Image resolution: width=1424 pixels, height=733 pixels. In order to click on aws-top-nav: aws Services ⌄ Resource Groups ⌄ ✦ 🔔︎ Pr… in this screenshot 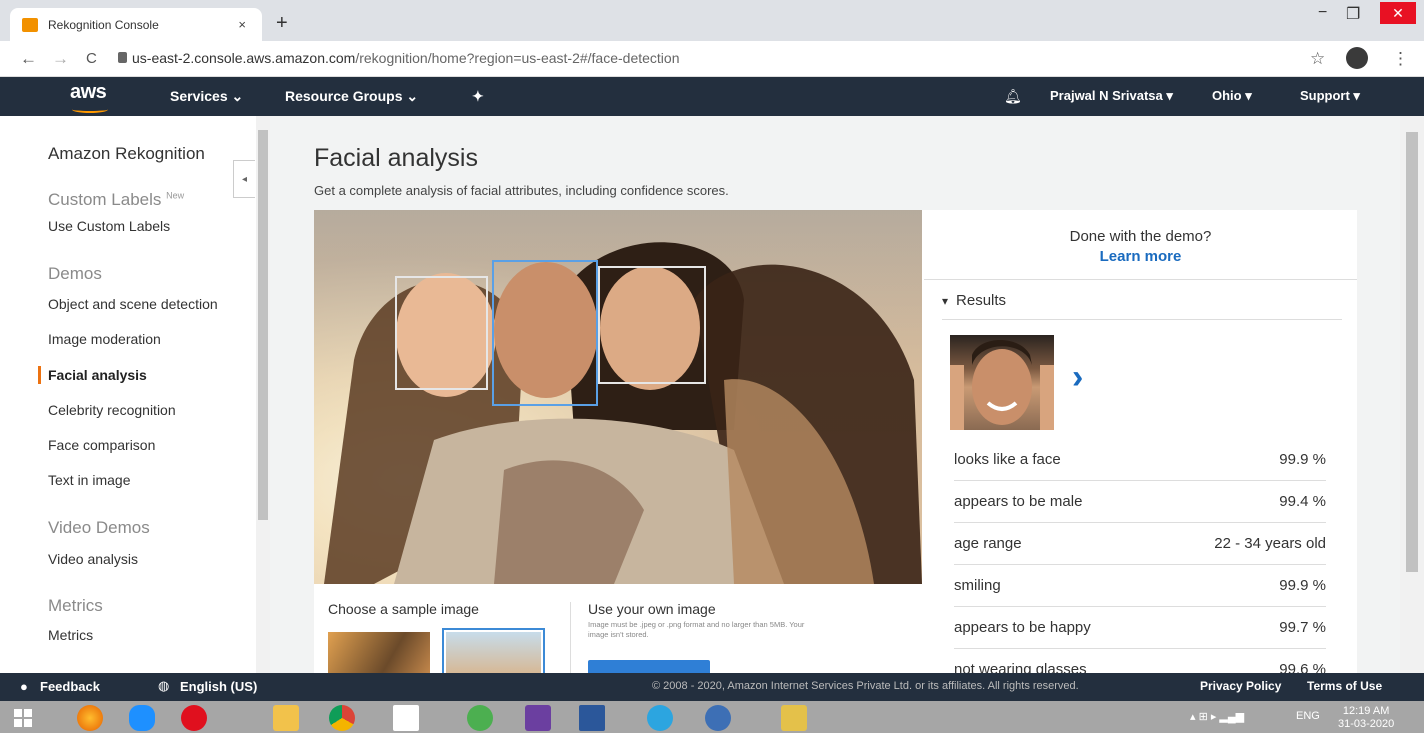, I will do `click(712, 96)`.